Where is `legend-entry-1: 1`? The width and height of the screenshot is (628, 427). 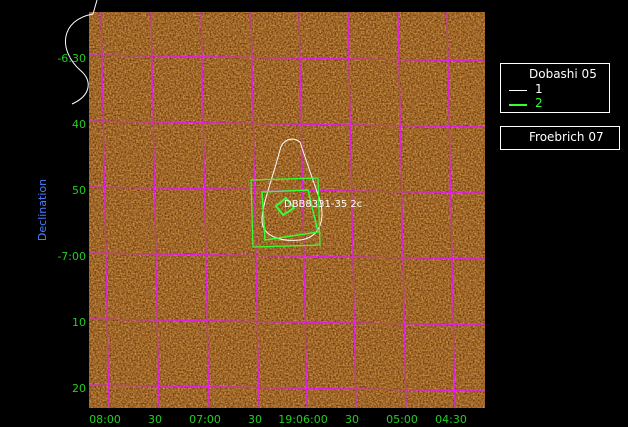
legend-entry-1: 1 is located at coordinates (554, 89).